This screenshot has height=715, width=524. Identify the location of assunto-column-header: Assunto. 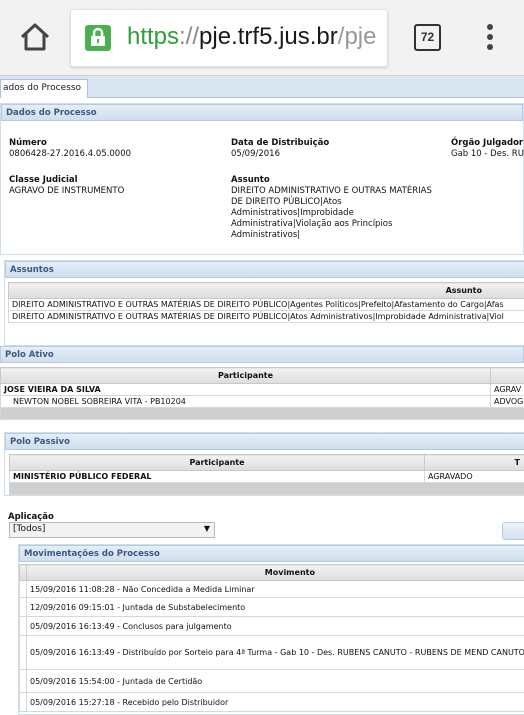
(266, 290).